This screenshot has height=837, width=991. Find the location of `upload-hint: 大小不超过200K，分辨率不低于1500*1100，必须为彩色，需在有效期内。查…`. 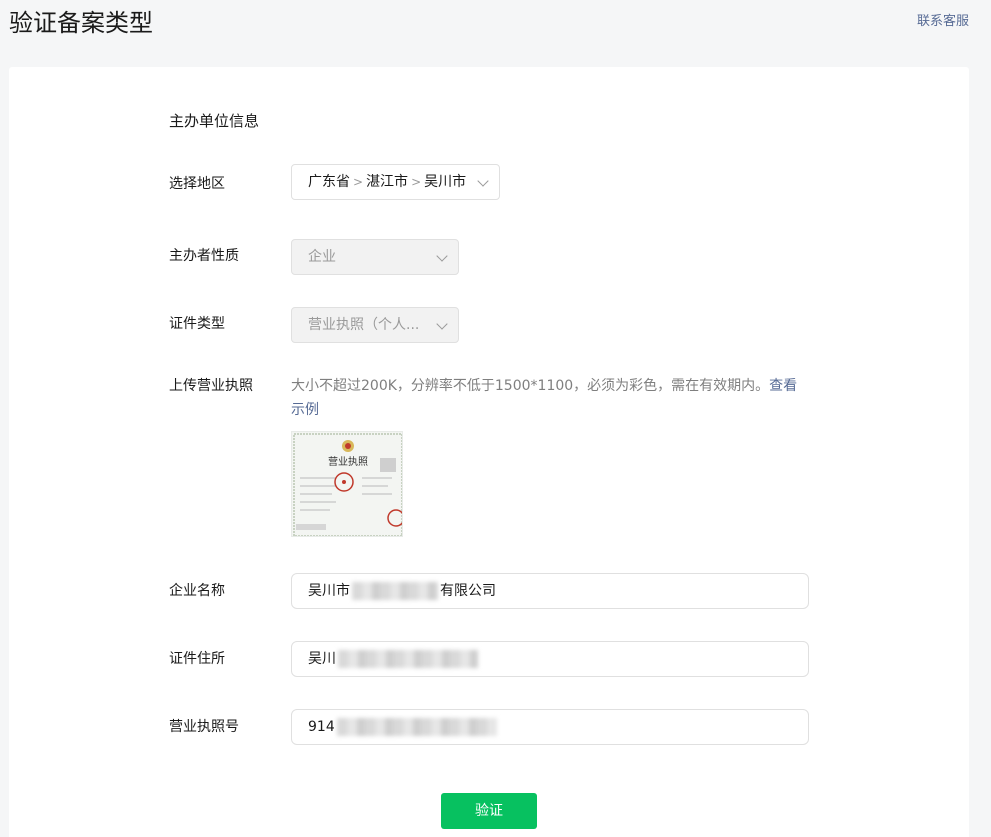

upload-hint: 大小不超过200K，分辨率不低于1500*1100，必须为彩色，需在有效期内。查… is located at coordinates (551, 398).